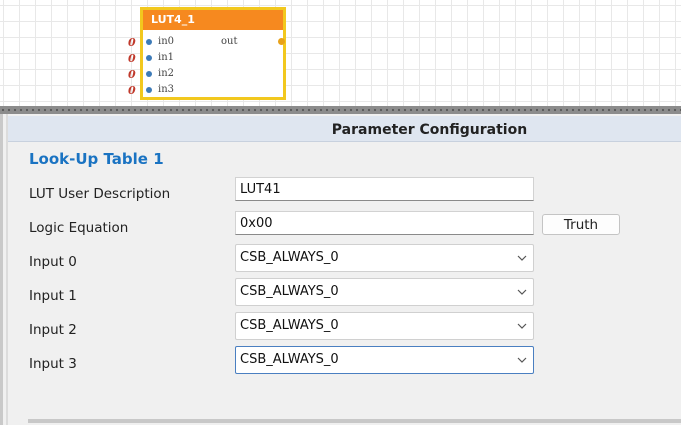 This screenshot has height=425, width=681. What do you see at coordinates (132, 42) in the screenshot?
I see `input-value-0: 0` at bounding box center [132, 42].